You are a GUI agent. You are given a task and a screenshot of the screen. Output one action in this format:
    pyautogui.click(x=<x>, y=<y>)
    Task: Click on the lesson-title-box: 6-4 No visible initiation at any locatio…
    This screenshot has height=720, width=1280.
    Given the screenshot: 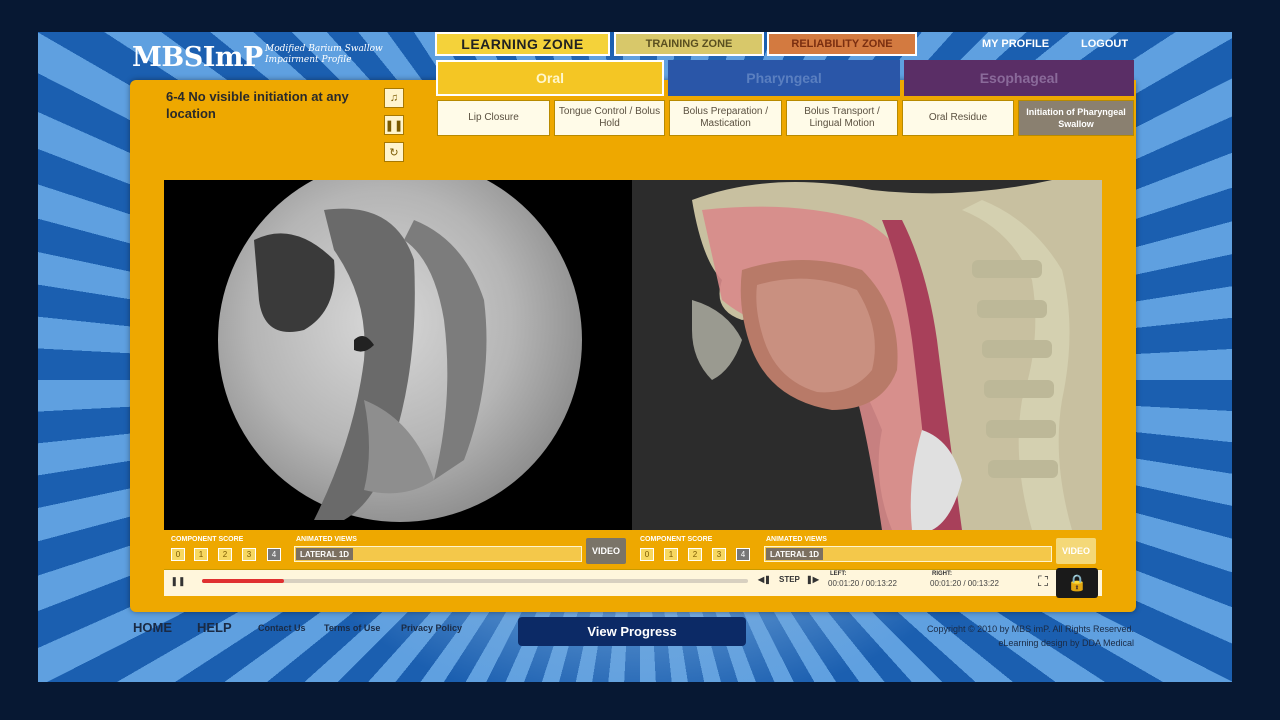 What is the action you would take?
    pyautogui.click(x=260, y=124)
    